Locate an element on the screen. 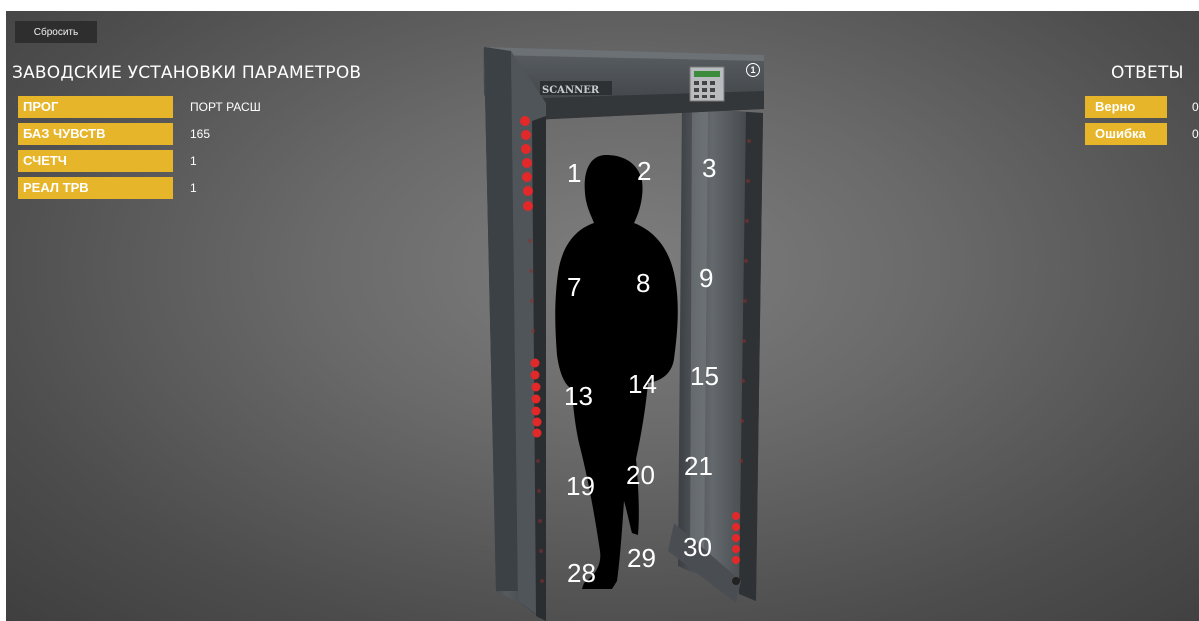  zone-number: 3 is located at coordinates (709, 168).